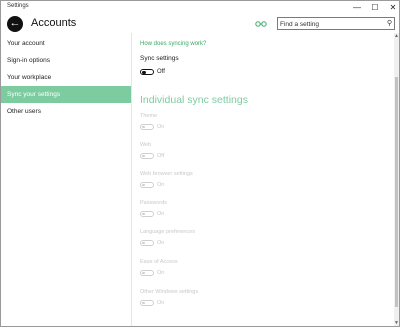 Image resolution: width=400 pixels, height=327 pixels. What do you see at coordinates (261, 24) in the screenshot?
I see `glasses-icon` at bounding box center [261, 24].